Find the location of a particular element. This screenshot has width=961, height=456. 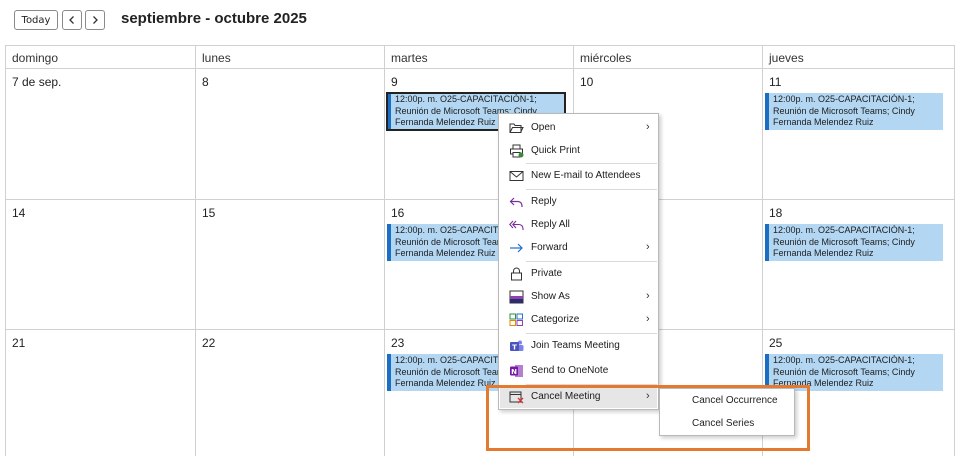

day-cell: 21 is located at coordinates (100, 393).